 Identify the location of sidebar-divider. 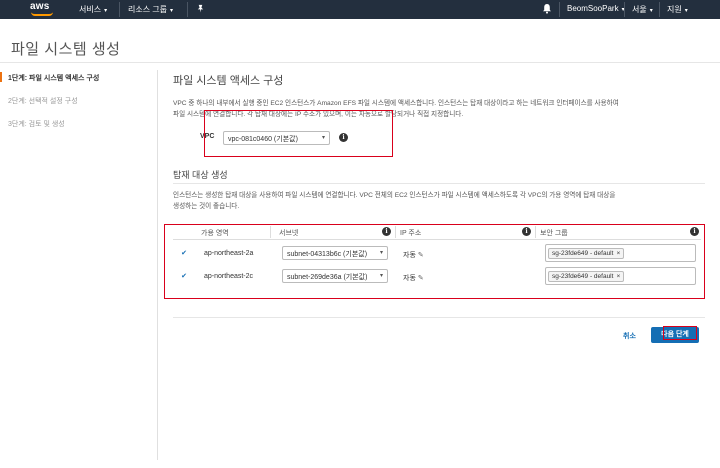
(157, 265).